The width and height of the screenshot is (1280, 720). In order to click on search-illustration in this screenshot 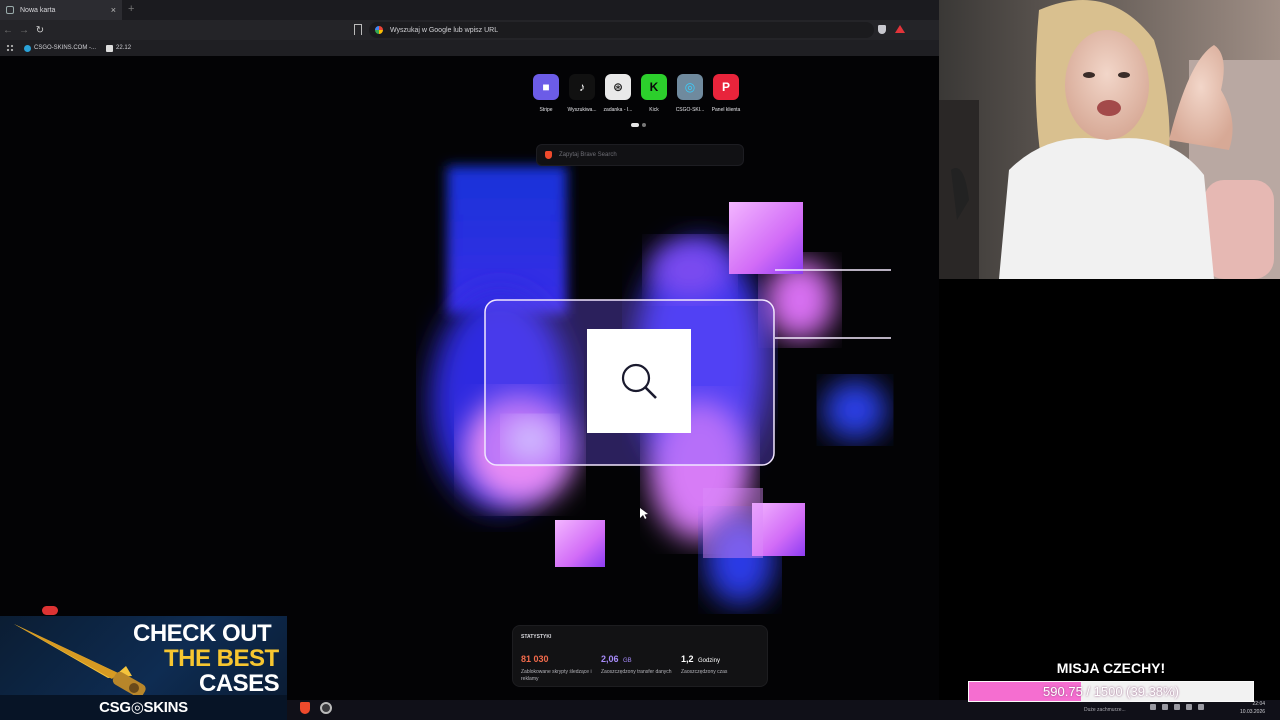, I will do `click(639, 381)`.